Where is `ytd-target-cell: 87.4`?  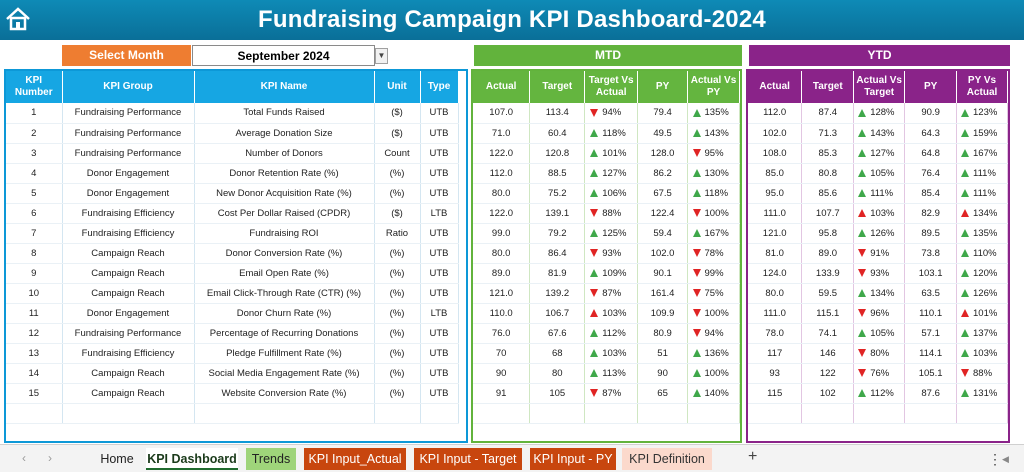 ytd-target-cell: 87.4 is located at coordinates (828, 113).